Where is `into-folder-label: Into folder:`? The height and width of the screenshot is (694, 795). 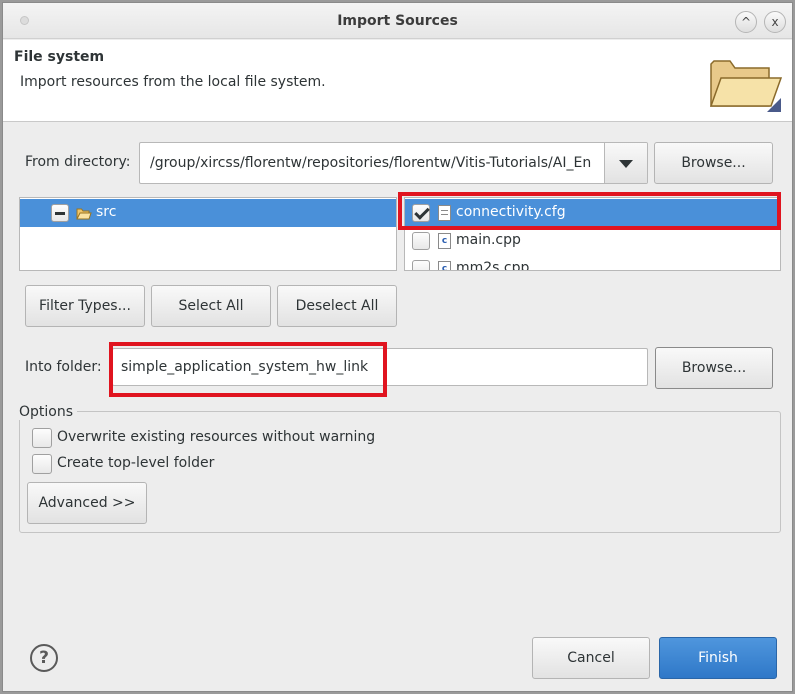
into-folder-label: Into folder: is located at coordinates (63, 367).